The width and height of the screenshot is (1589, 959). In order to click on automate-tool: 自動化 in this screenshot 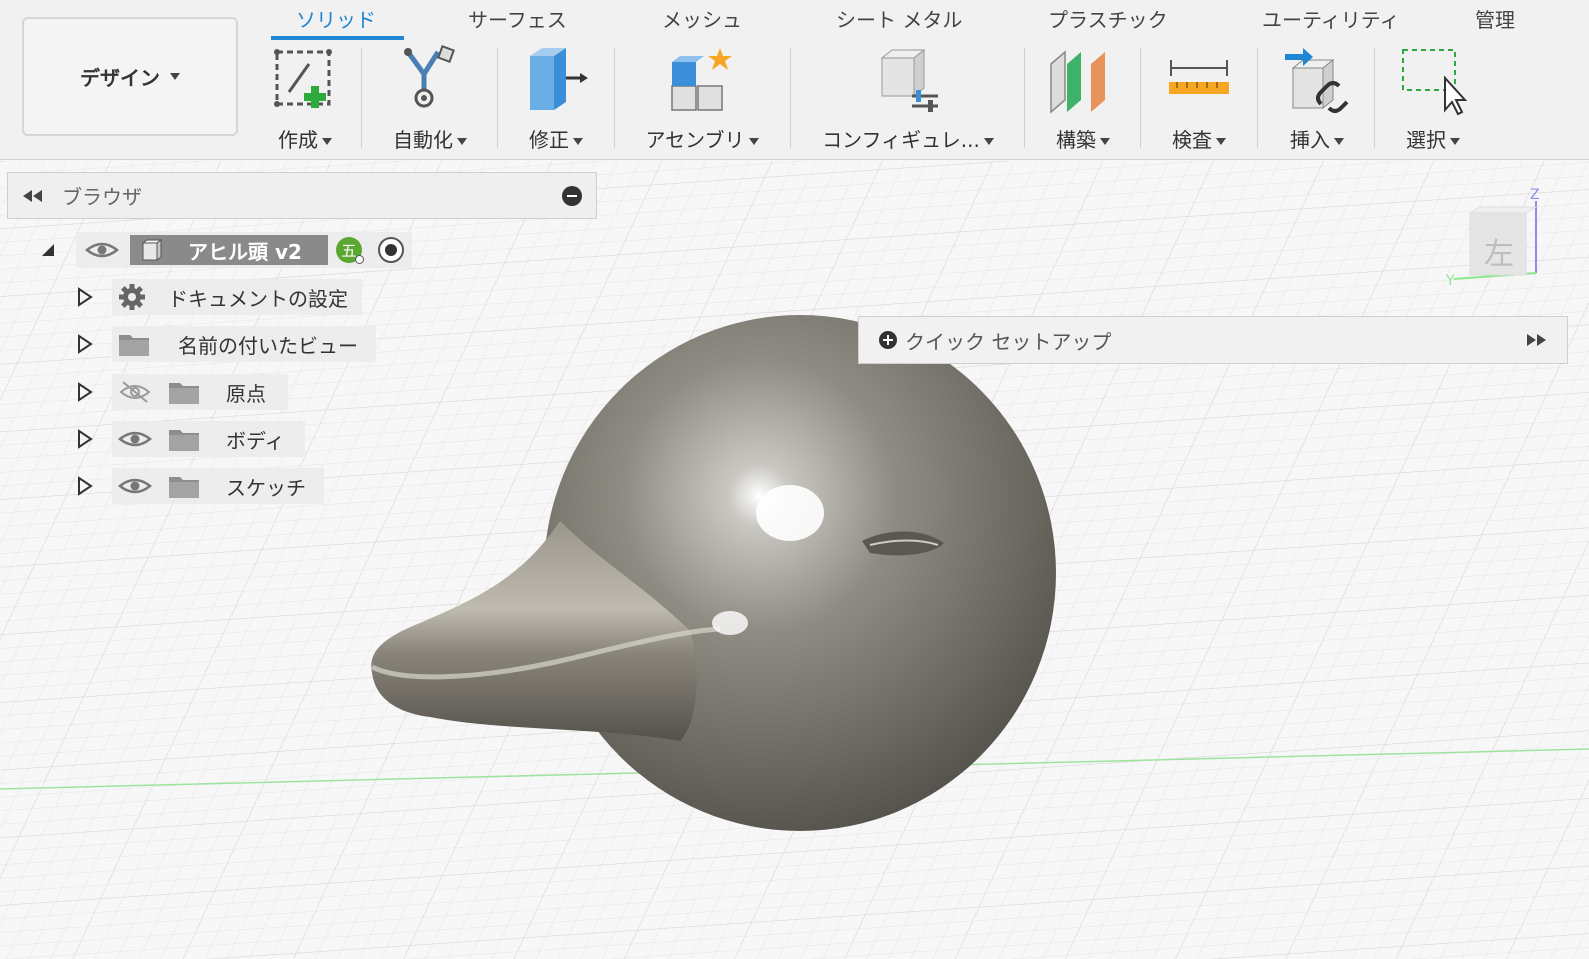, I will do `click(430, 100)`.